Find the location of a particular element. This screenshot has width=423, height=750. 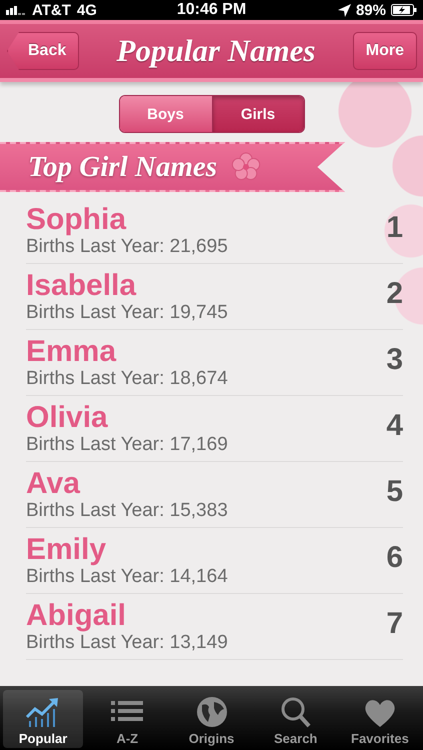

segment-tab: Girls is located at coordinates (258, 114).